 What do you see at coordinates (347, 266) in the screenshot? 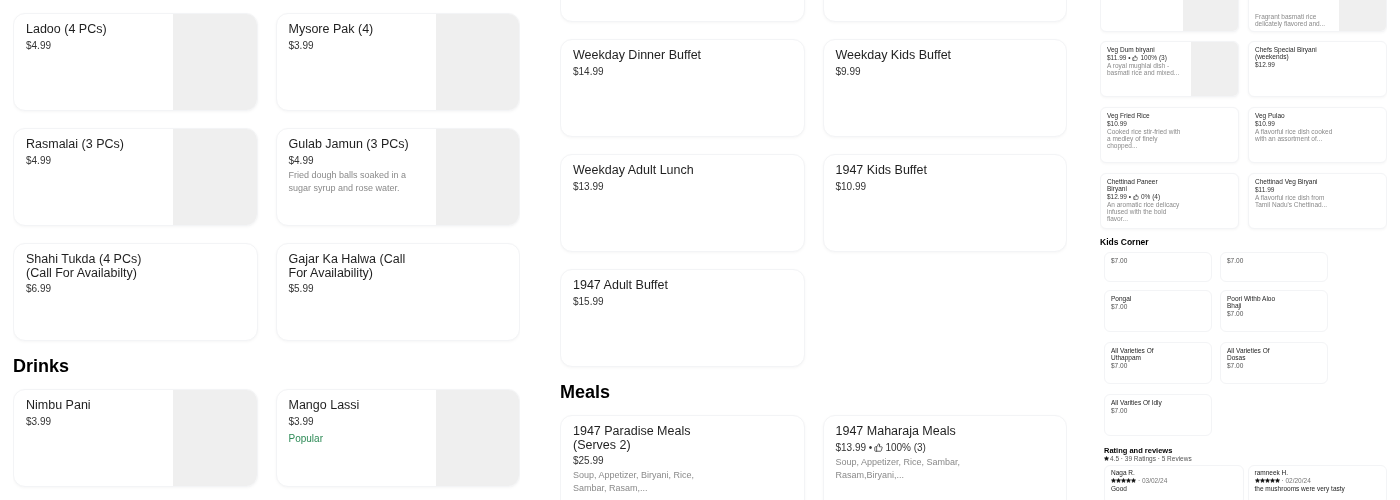
I see `item-name: Gajar Ka Halwa (Call For Availability)` at bounding box center [347, 266].